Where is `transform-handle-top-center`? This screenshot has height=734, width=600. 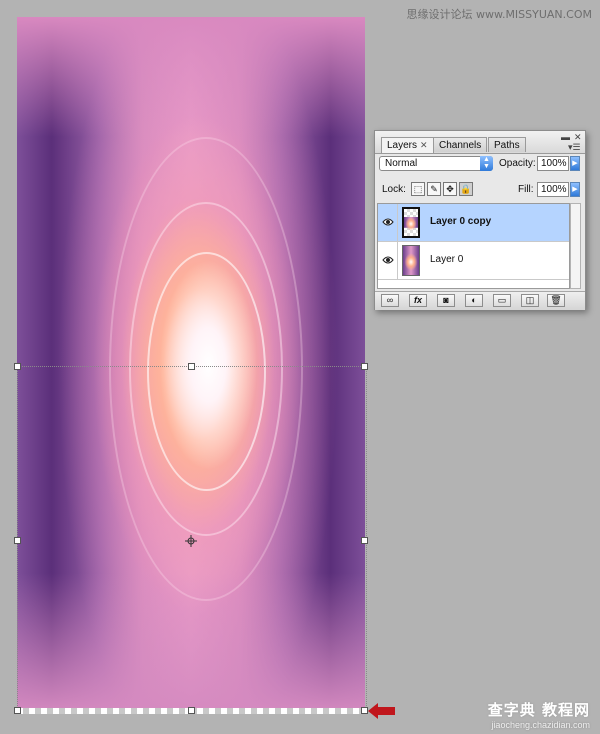
transform-handle-top-center is located at coordinates (191, 366).